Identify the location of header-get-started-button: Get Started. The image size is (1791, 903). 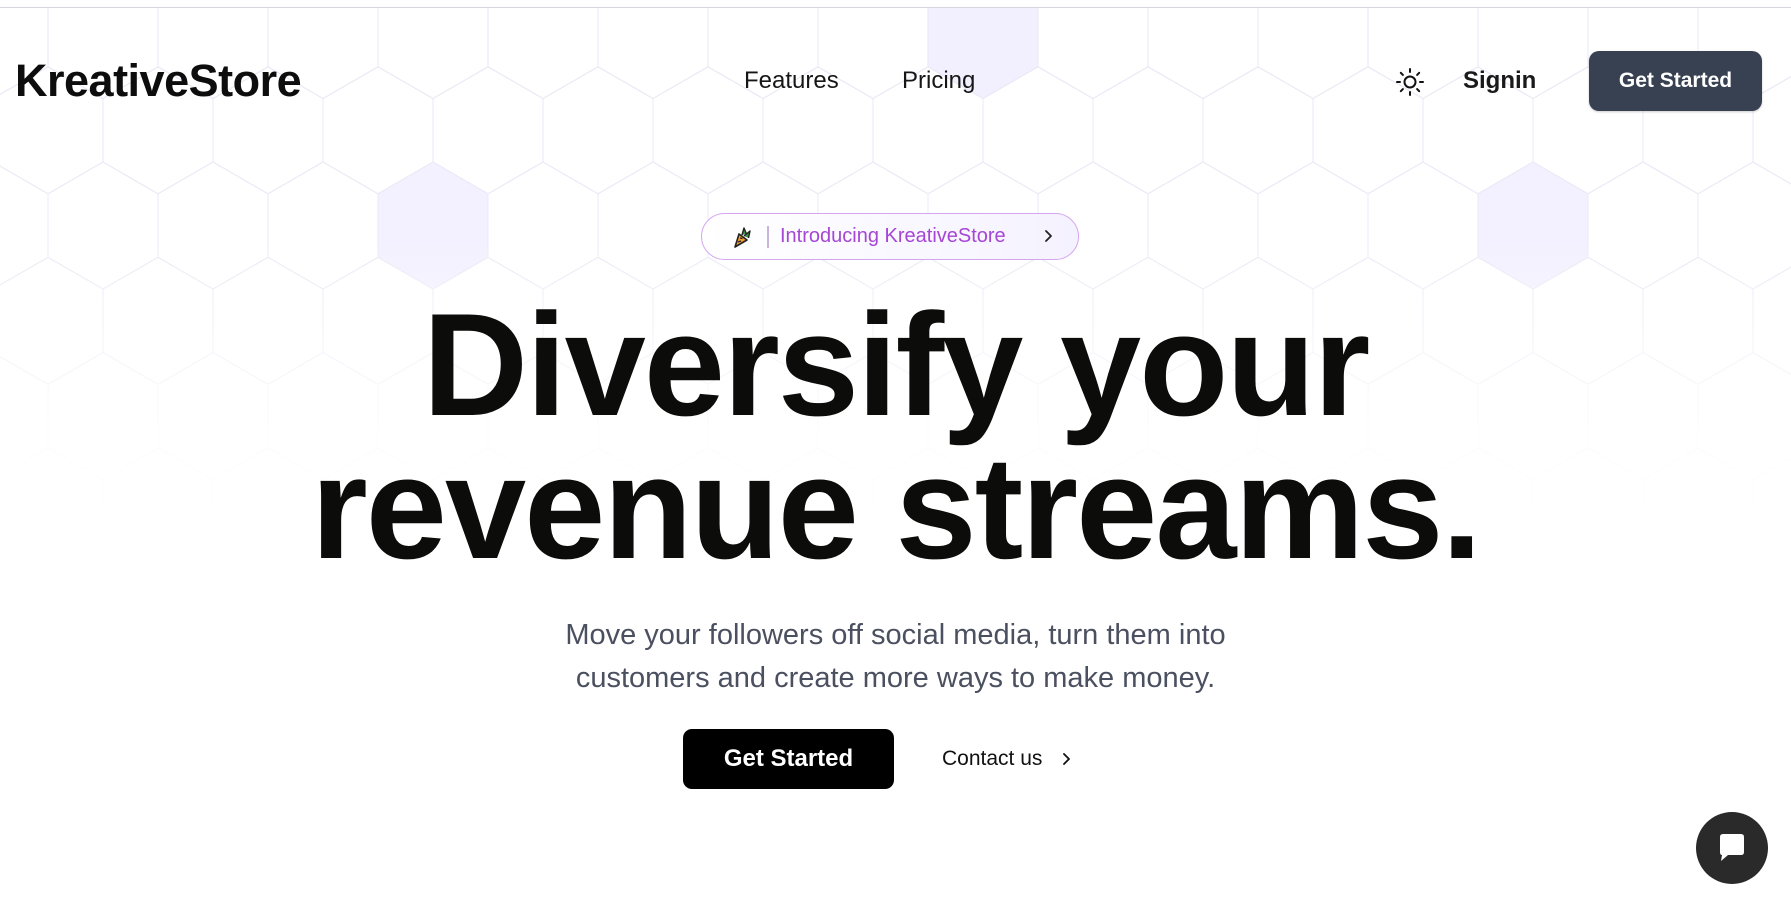
(1675, 81).